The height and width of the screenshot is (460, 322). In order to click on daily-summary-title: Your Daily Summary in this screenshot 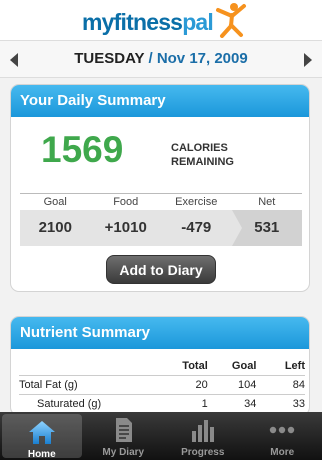, I will do `click(160, 101)`.